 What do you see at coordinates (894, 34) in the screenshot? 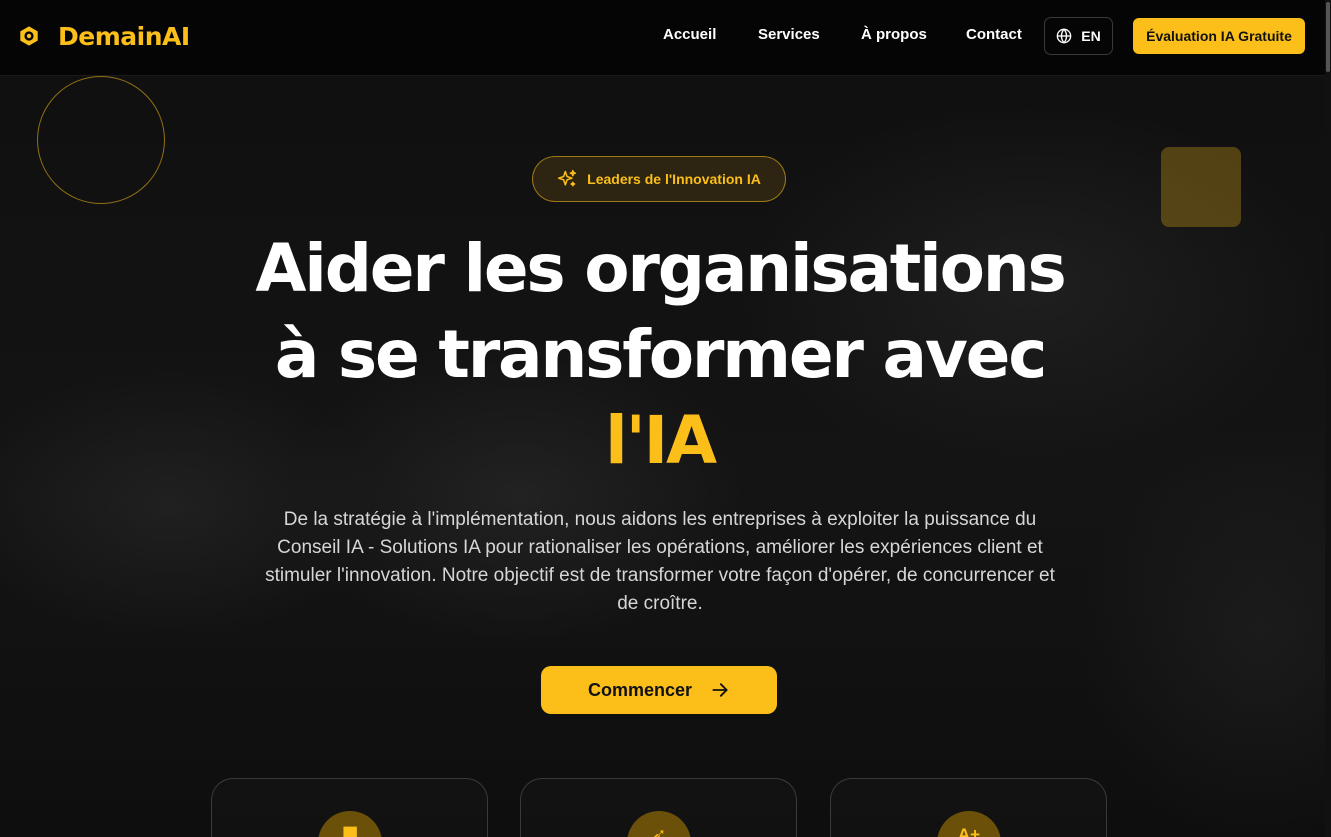
I see `nav-item-a-propos: À propos` at bounding box center [894, 34].